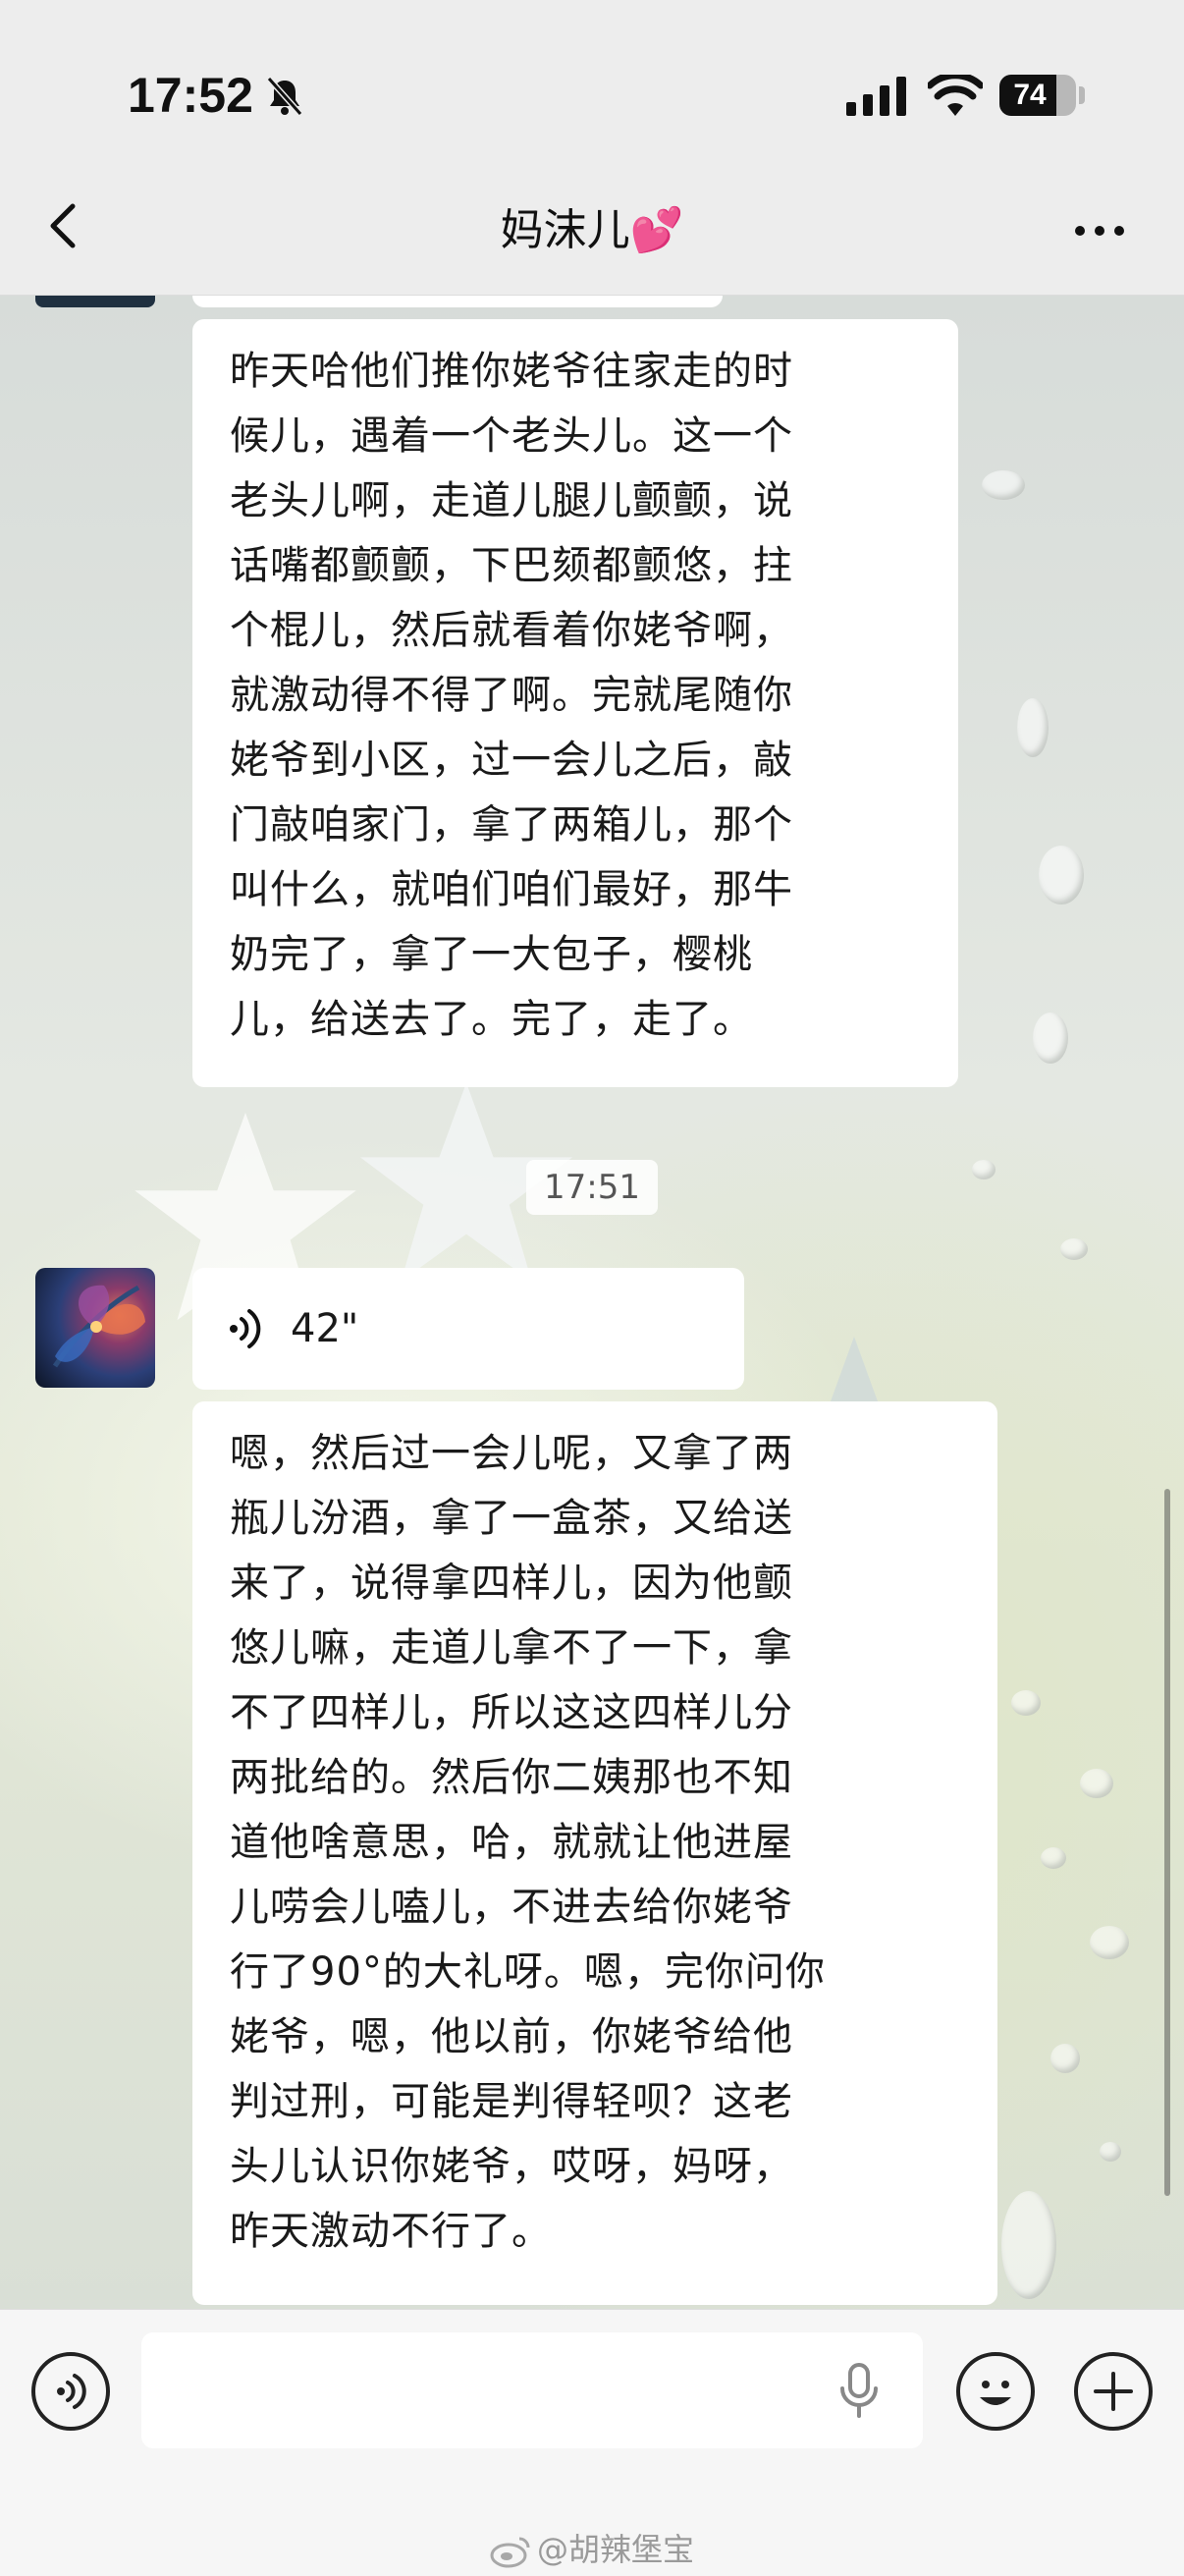 The image size is (1184, 2576). I want to click on battery-icon: 74, so click(1037, 95).